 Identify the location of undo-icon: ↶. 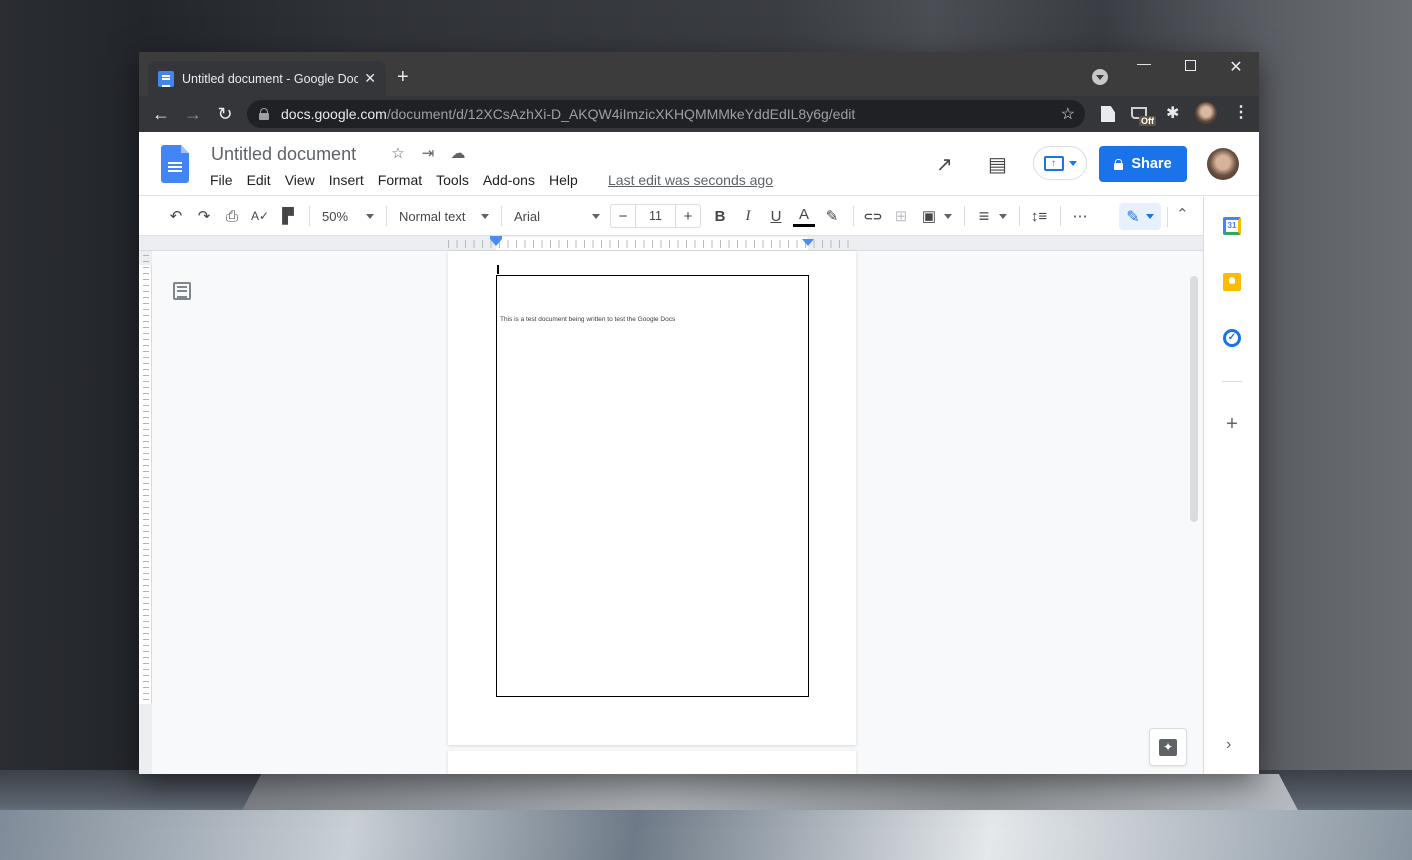
(176, 216).